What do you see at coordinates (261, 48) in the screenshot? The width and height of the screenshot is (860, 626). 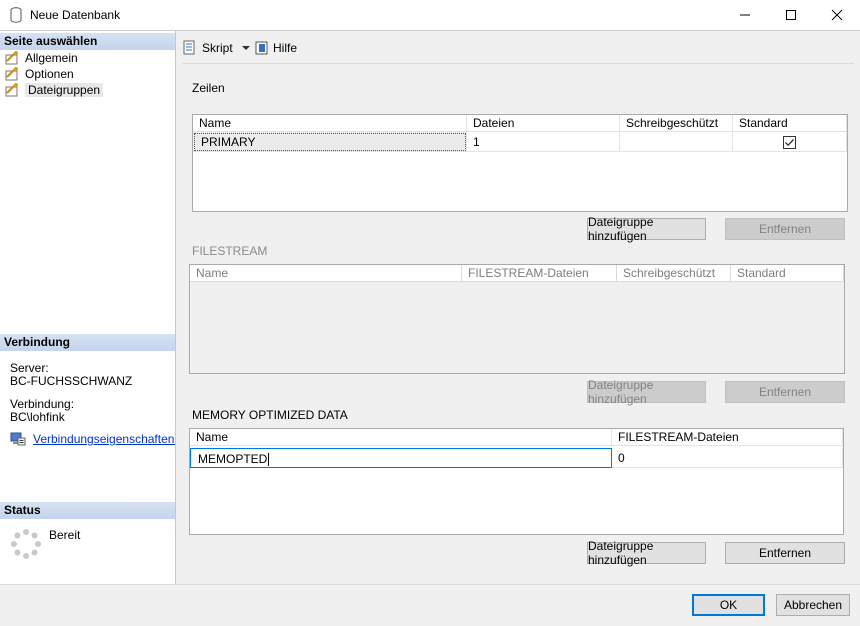 I see `help-icon` at bounding box center [261, 48].